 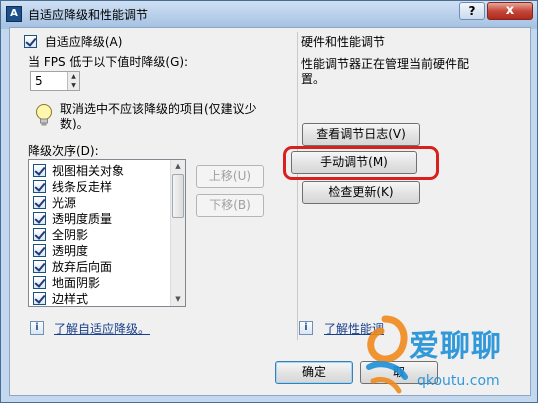 What do you see at coordinates (73, 76) in the screenshot?
I see `spinner-up-icon: ▲` at bounding box center [73, 76].